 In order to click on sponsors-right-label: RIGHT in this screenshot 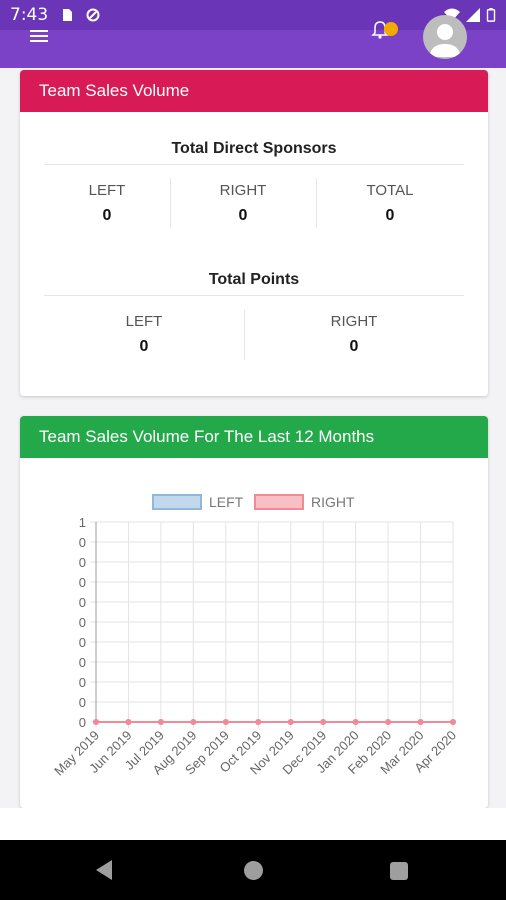, I will do `click(243, 190)`.